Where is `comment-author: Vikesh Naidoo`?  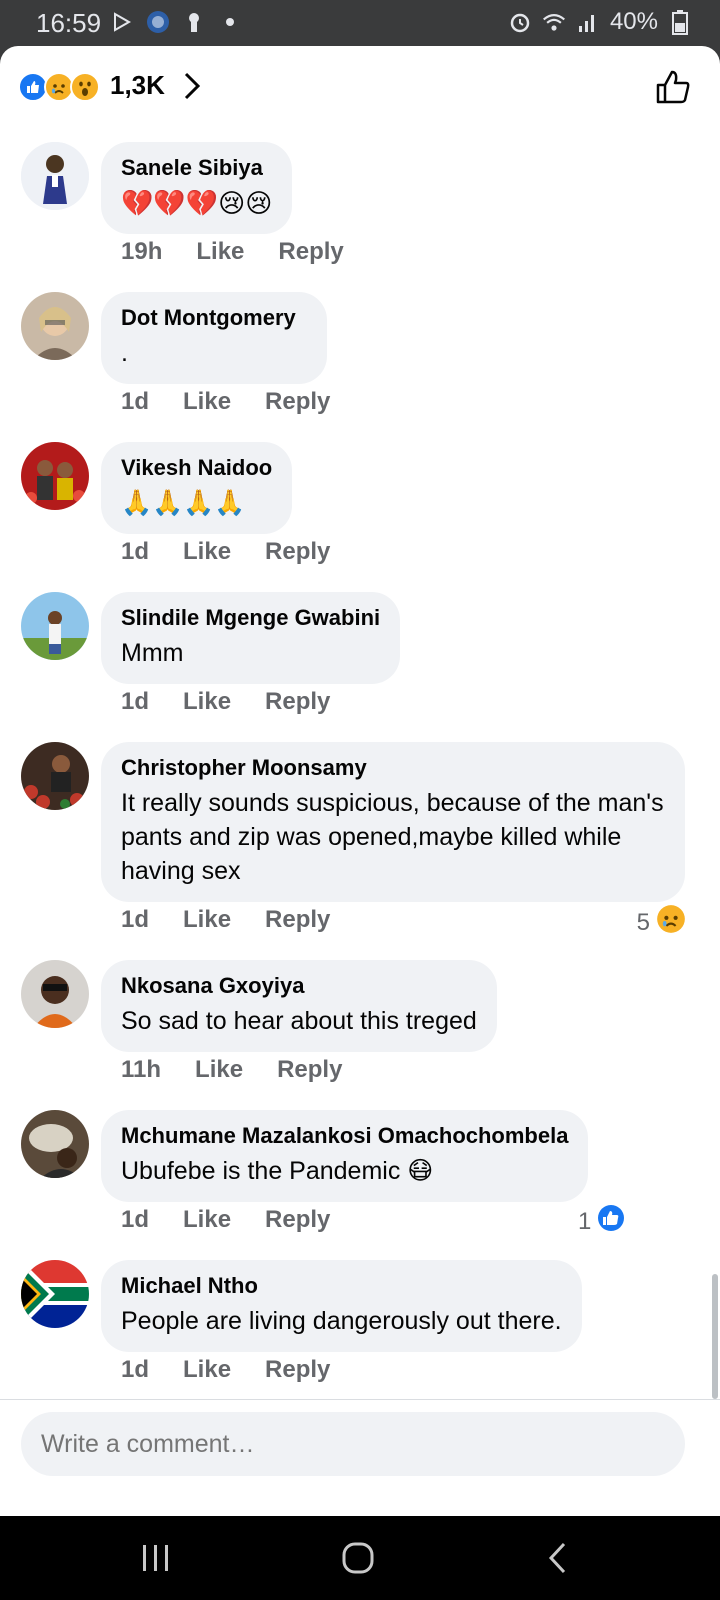
comment-author: Vikesh Naidoo is located at coordinates (196, 468).